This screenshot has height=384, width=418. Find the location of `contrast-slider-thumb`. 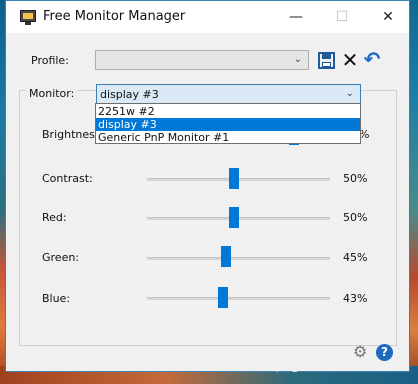

contrast-slider-thumb is located at coordinates (234, 178).